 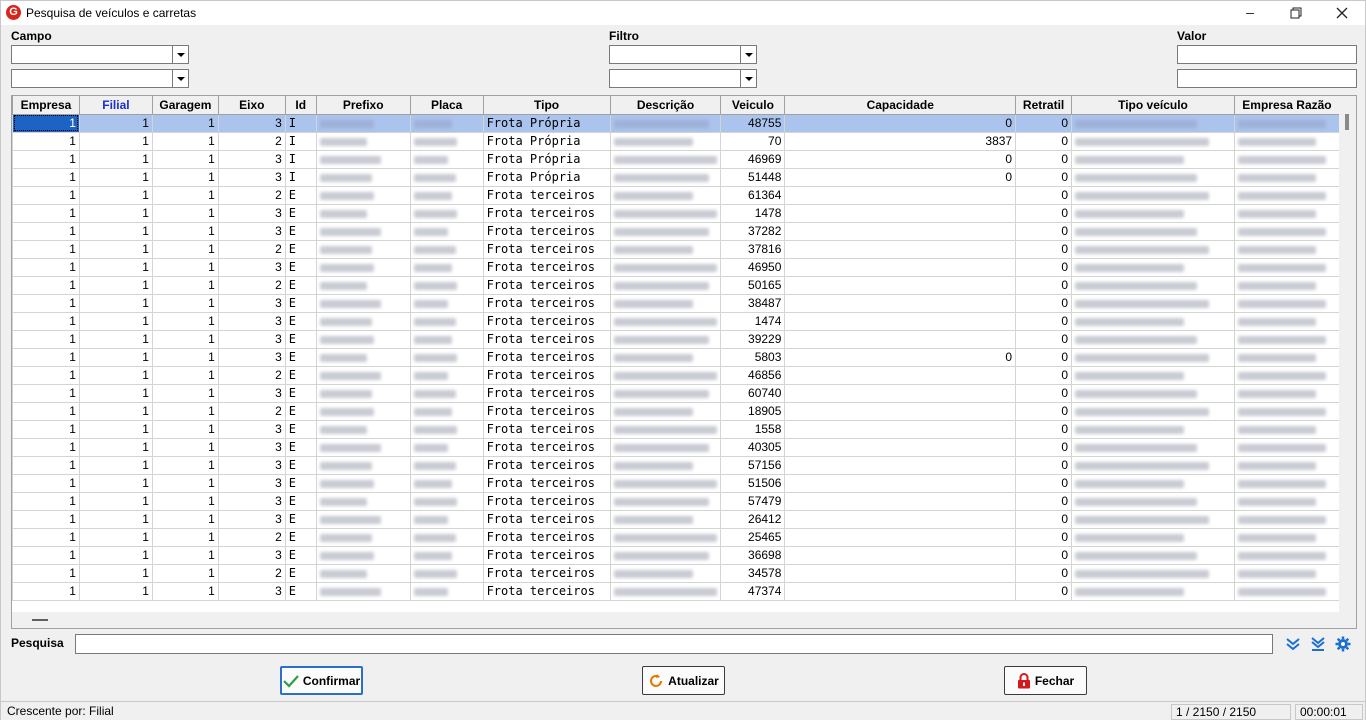 I want to click on table-row: 1 1 1 2 E Frota terceiros 46856 0, so click(x=676, y=375).